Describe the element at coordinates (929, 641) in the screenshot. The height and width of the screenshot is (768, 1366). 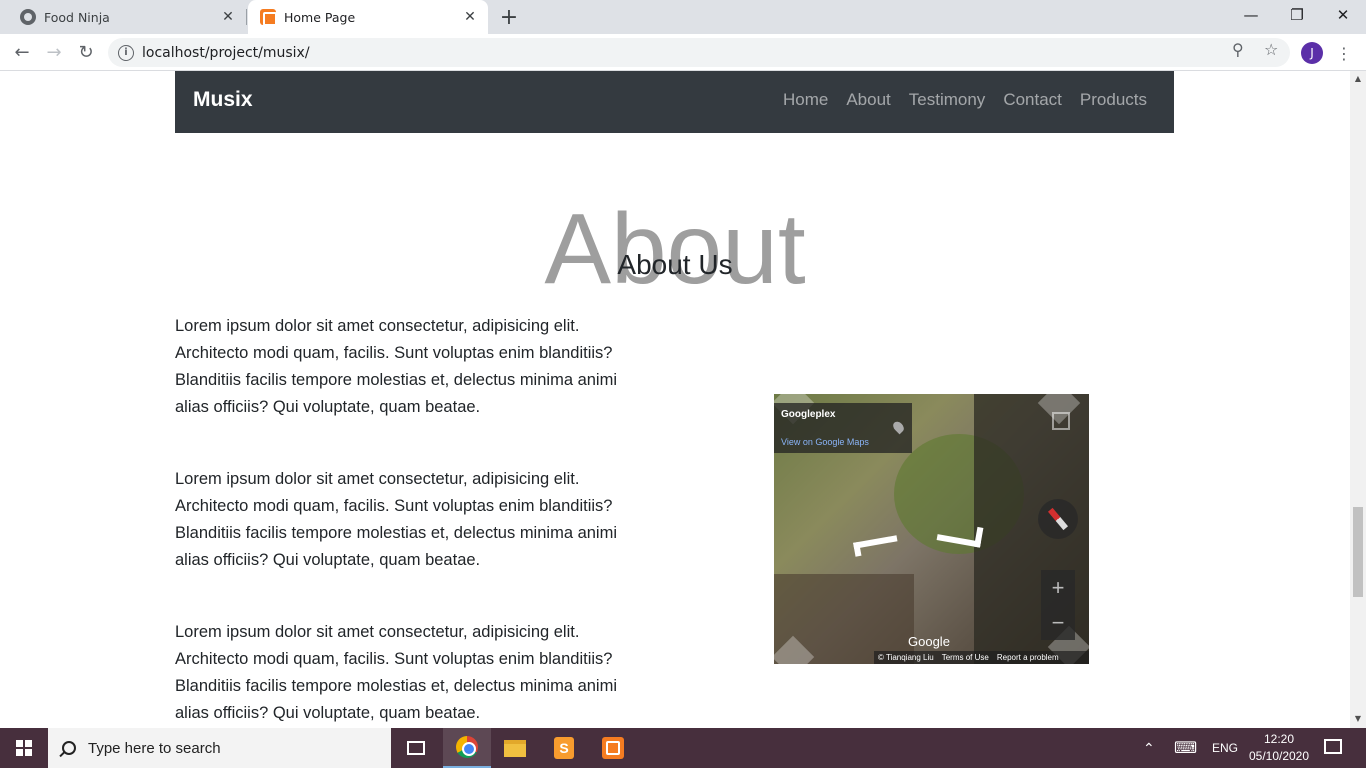
I see `google-logo: Google` at that location.